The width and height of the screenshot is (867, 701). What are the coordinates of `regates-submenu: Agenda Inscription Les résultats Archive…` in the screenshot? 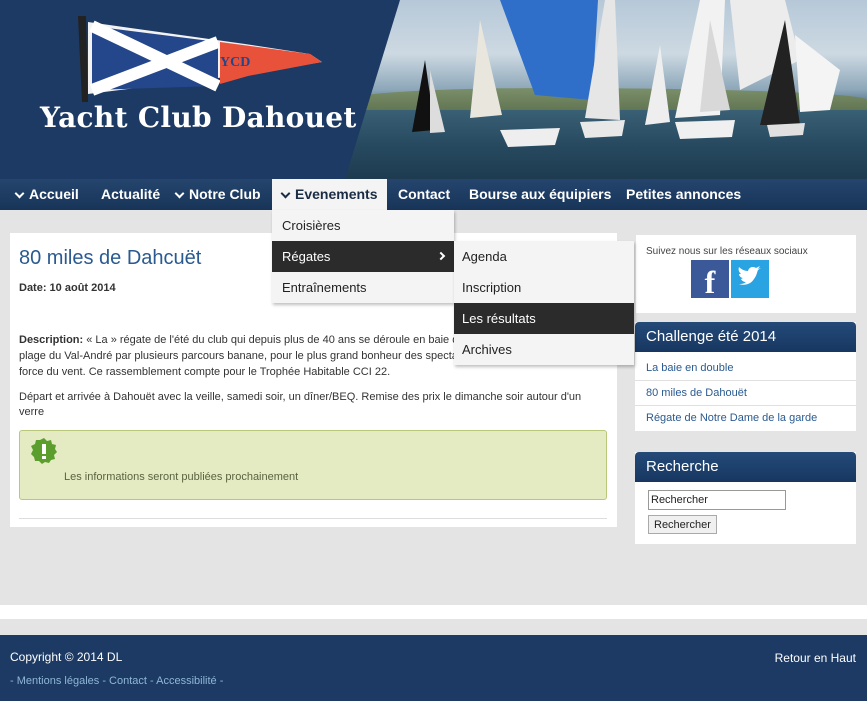 It's located at (544, 303).